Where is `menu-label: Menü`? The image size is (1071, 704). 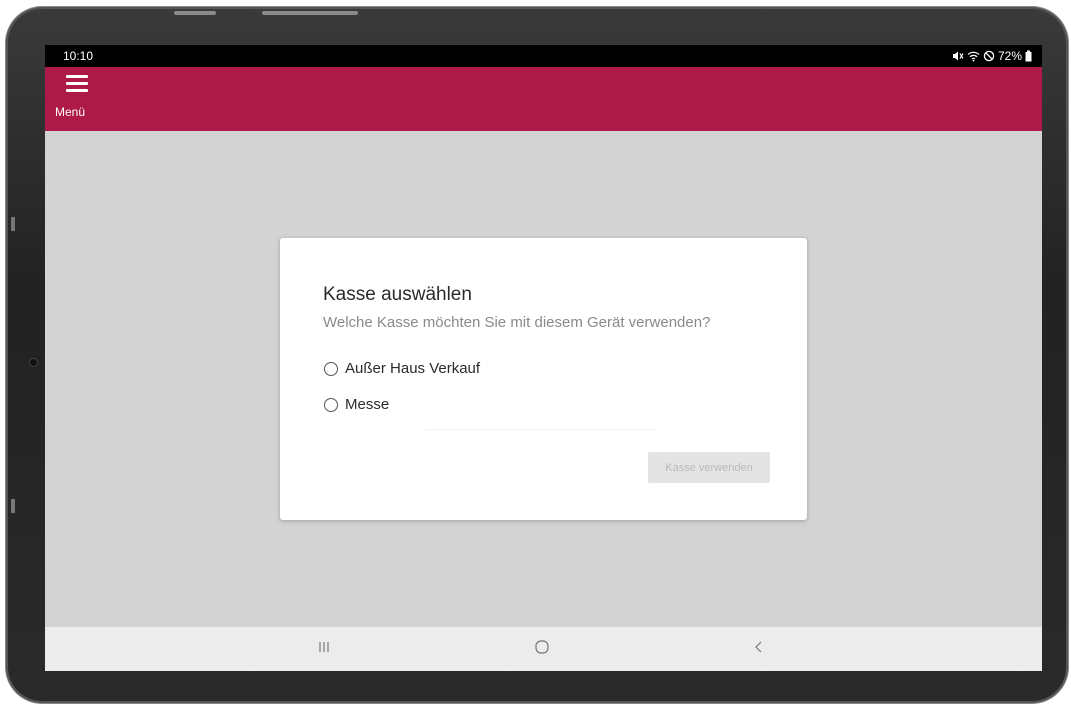
menu-label: Menü is located at coordinates (70, 112).